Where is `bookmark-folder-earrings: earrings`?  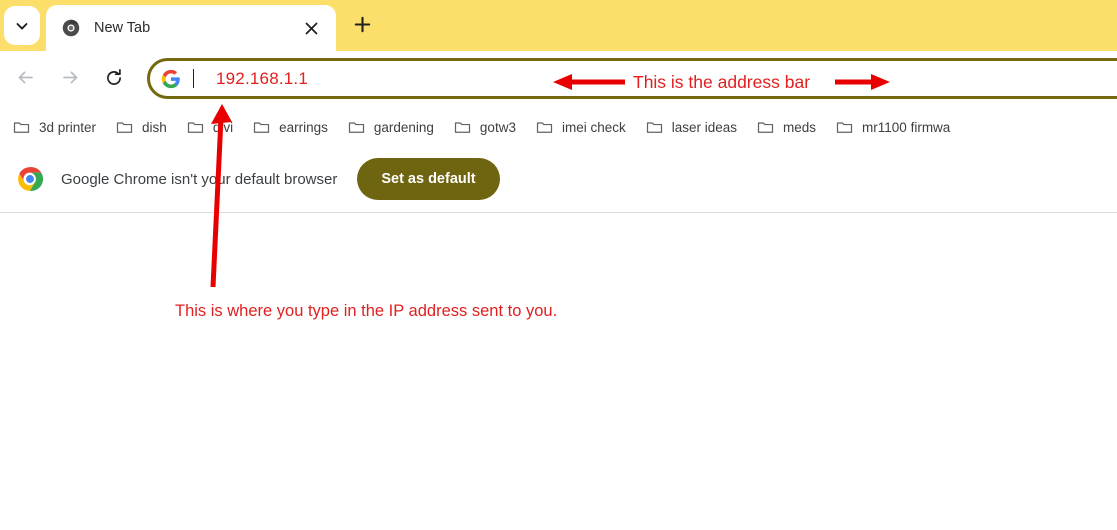 bookmark-folder-earrings: earrings is located at coordinates (290, 127).